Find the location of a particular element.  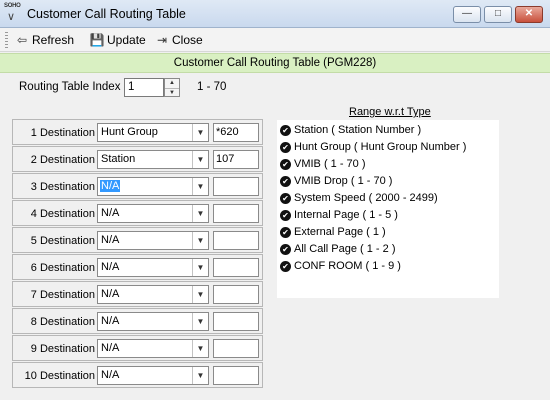

range-item: ✔ Internal Page ( 1 - 5 ) is located at coordinates (339, 215).